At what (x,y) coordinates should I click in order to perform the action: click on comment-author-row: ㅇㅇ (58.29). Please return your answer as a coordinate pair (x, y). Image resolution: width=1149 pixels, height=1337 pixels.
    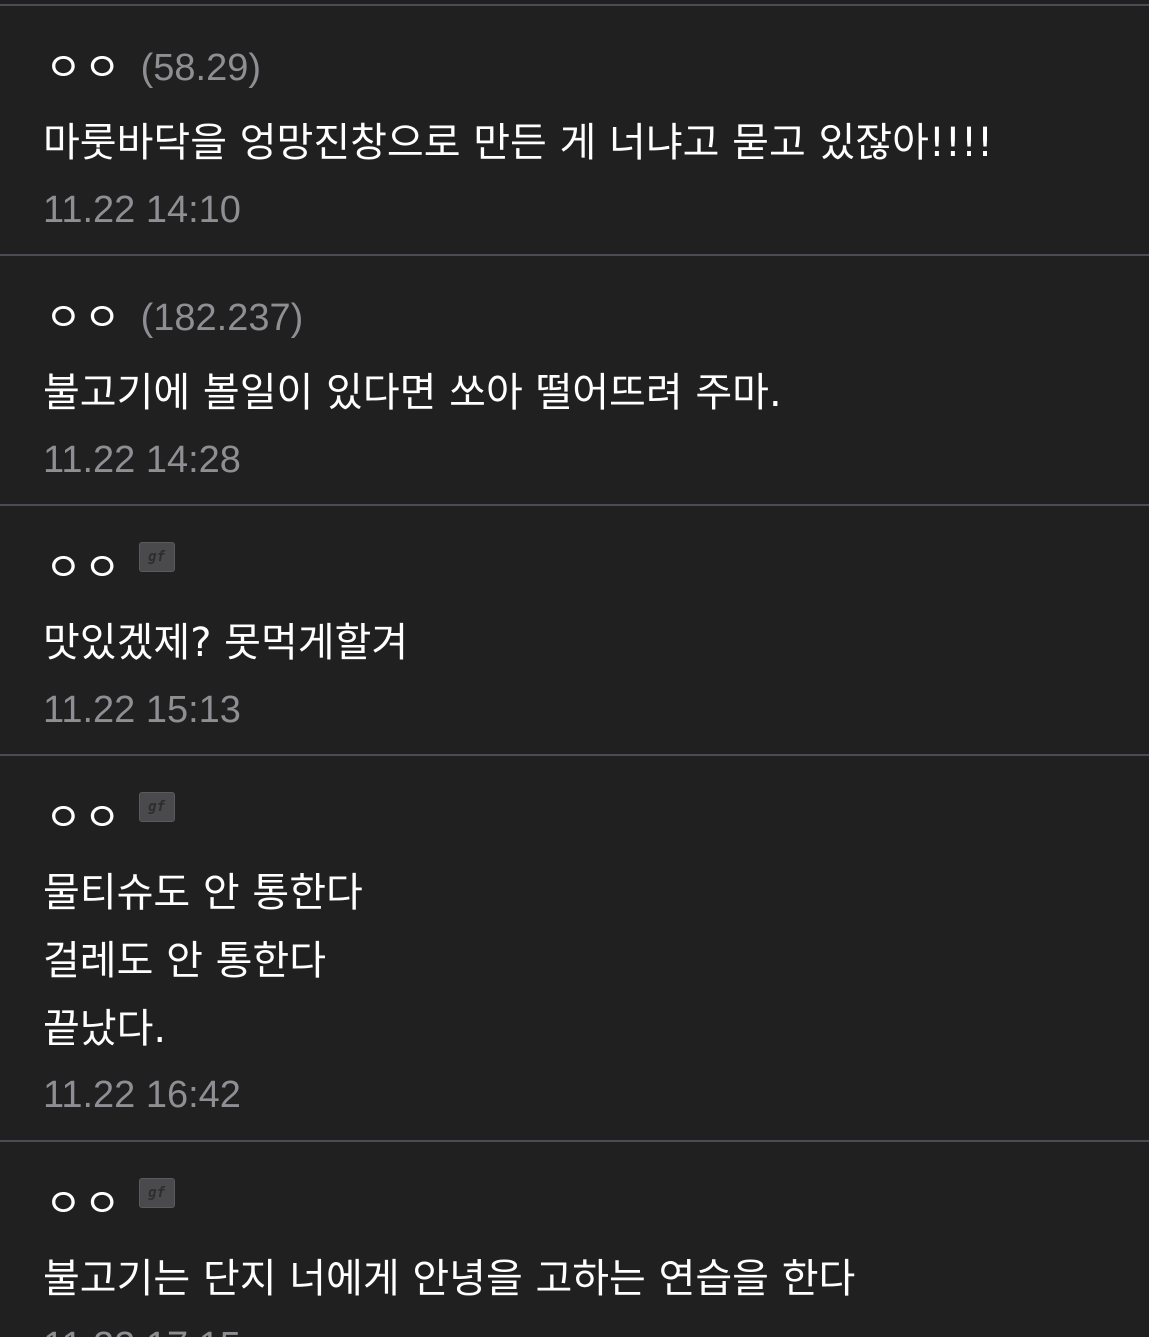
    Looking at the image, I should click on (153, 68).